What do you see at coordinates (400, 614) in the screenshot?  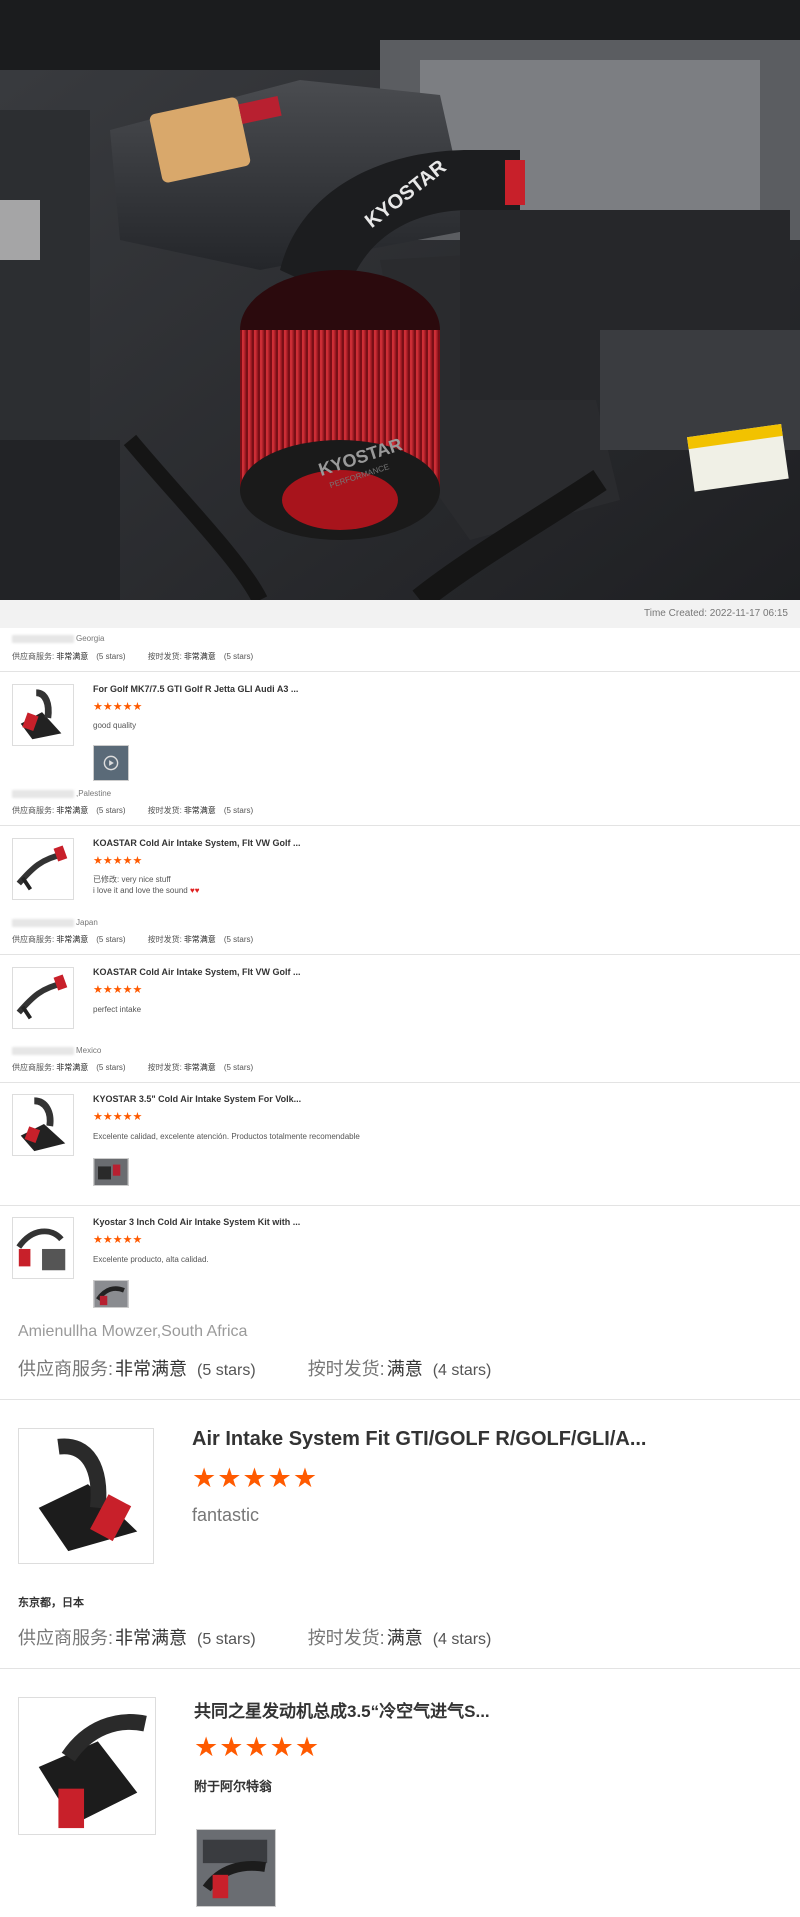 I see `time-created-bar: Time Created: 2022-11-17 06:15` at bounding box center [400, 614].